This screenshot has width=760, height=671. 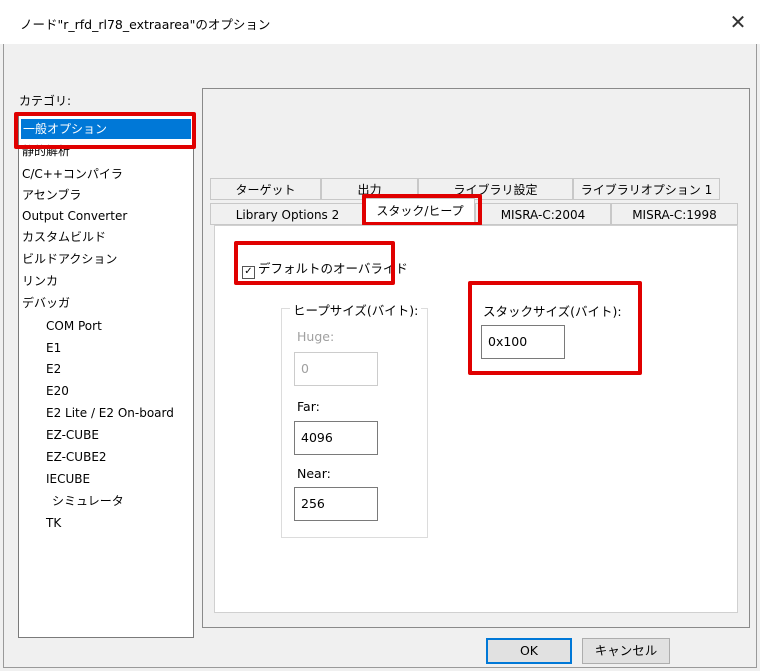 I want to click on huge-field: 0, so click(x=336, y=369).